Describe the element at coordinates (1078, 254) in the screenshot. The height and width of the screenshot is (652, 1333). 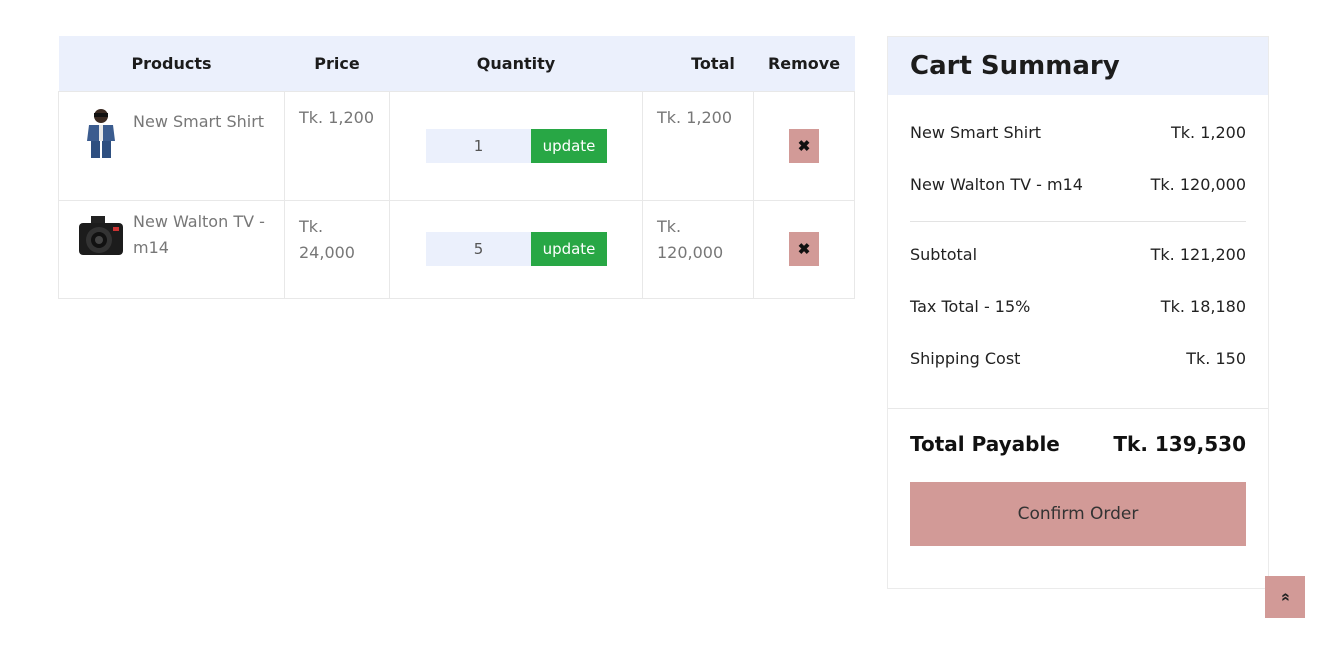
I see `subtotal-row: Subtotal Tk. 121,200` at that location.